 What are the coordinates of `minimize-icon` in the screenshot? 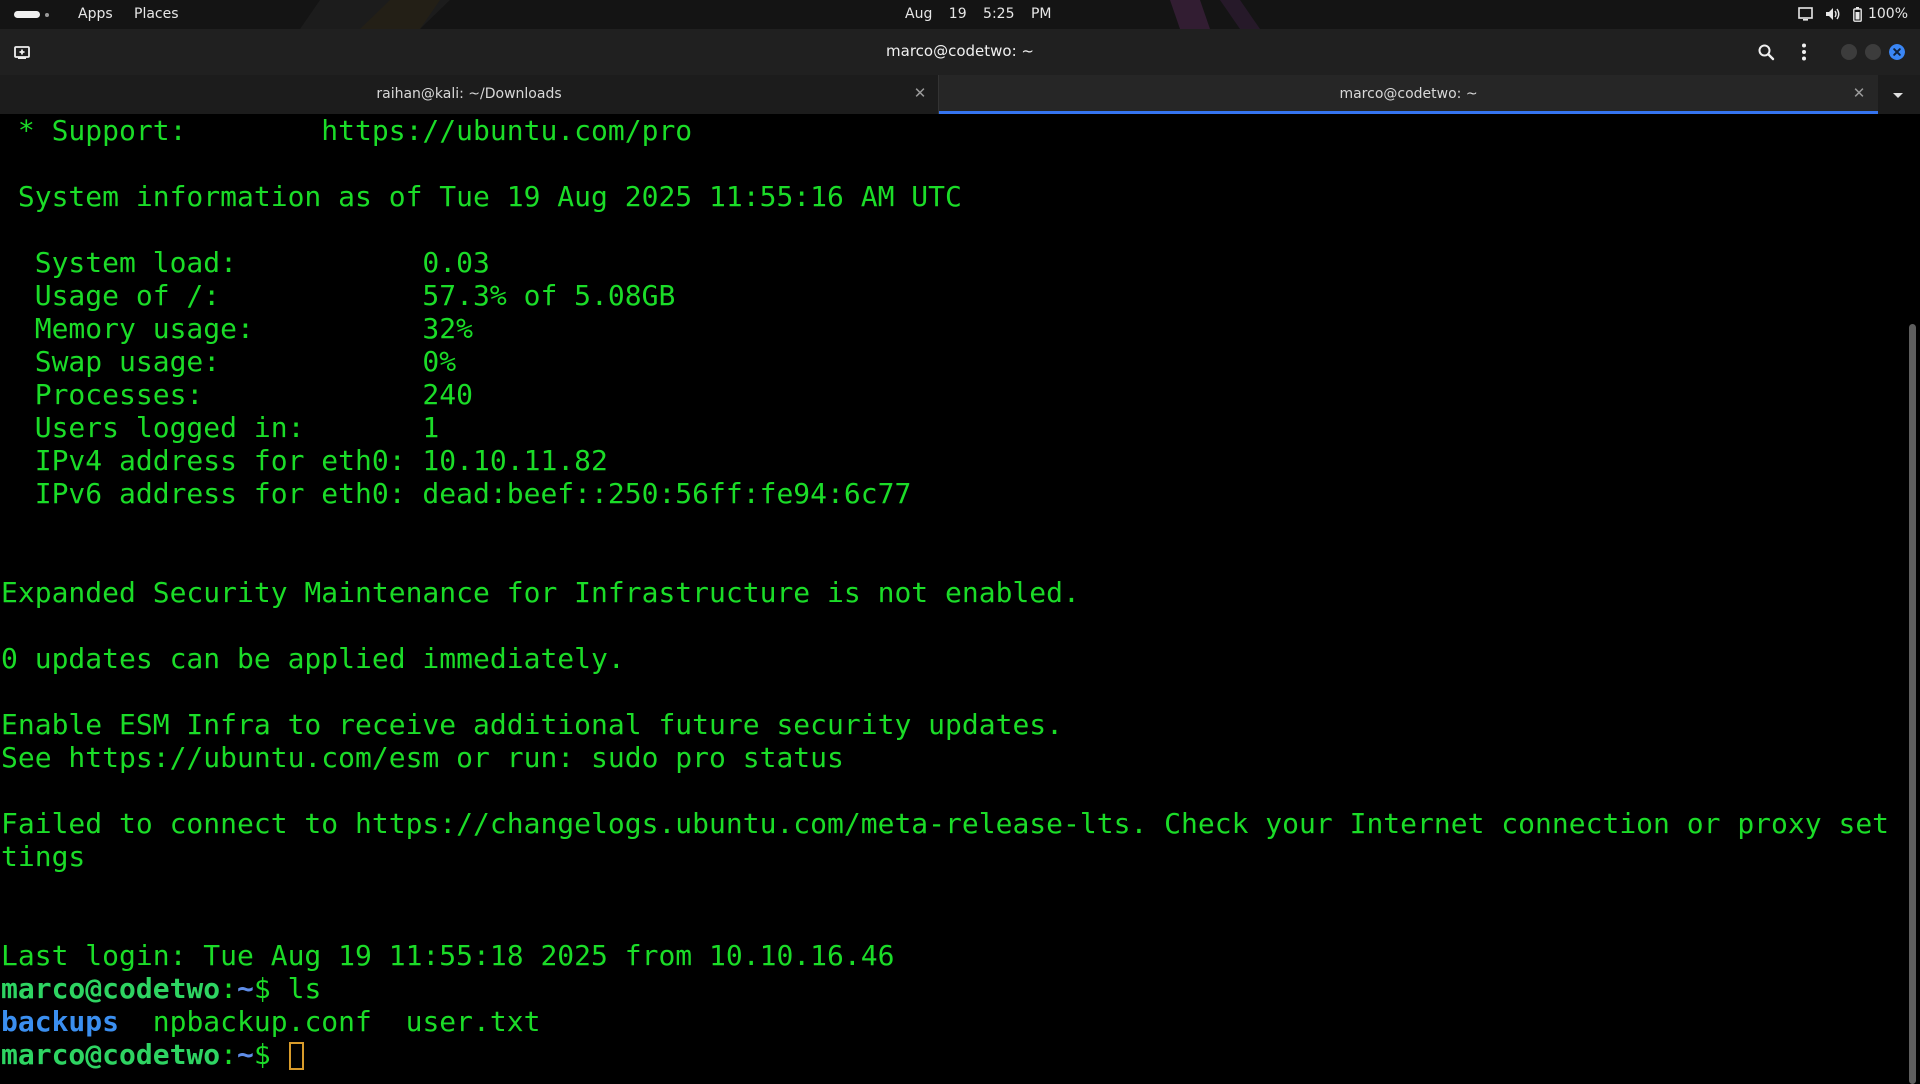 It's located at (1849, 52).